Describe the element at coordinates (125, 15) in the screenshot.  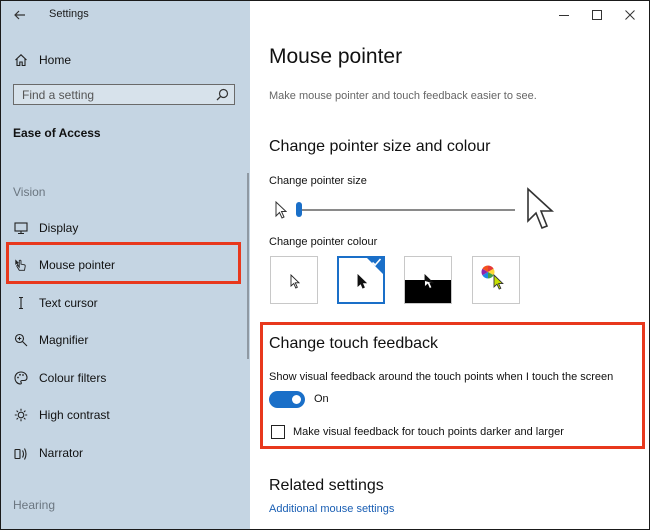
I see `title-bar: Settings` at that location.